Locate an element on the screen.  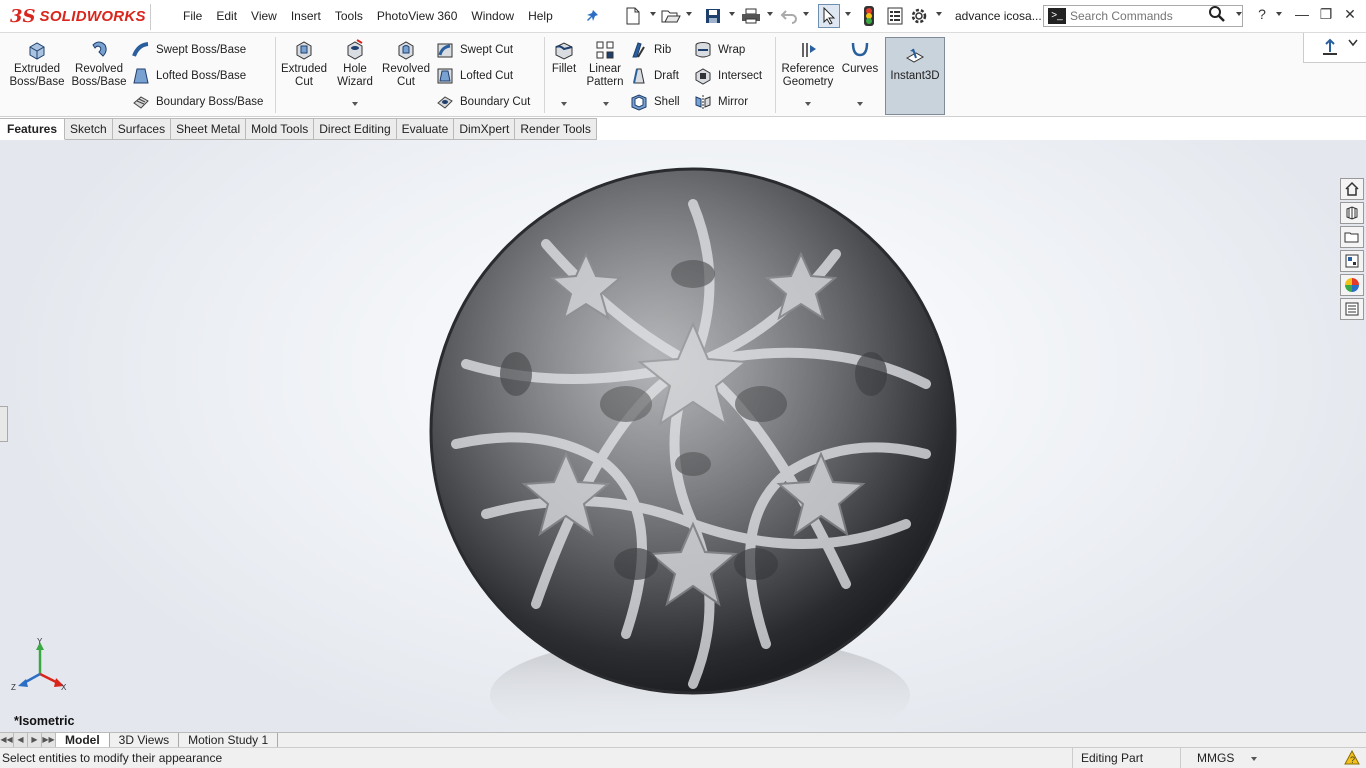
swept-cut-button: Swept Cut is located at coordinates (474, 50).